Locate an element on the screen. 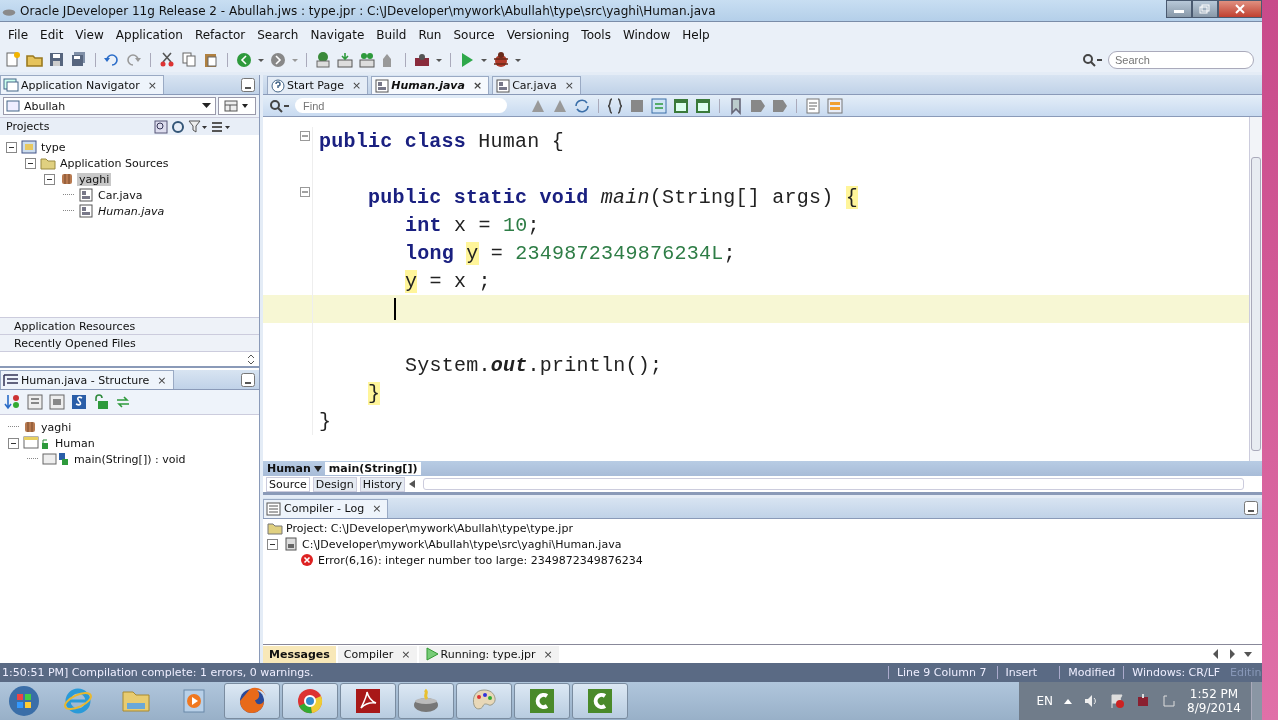 Image resolution: width=1278 pixels, height=720 pixels. clipboard-icon is located at coordinates (211, 60).